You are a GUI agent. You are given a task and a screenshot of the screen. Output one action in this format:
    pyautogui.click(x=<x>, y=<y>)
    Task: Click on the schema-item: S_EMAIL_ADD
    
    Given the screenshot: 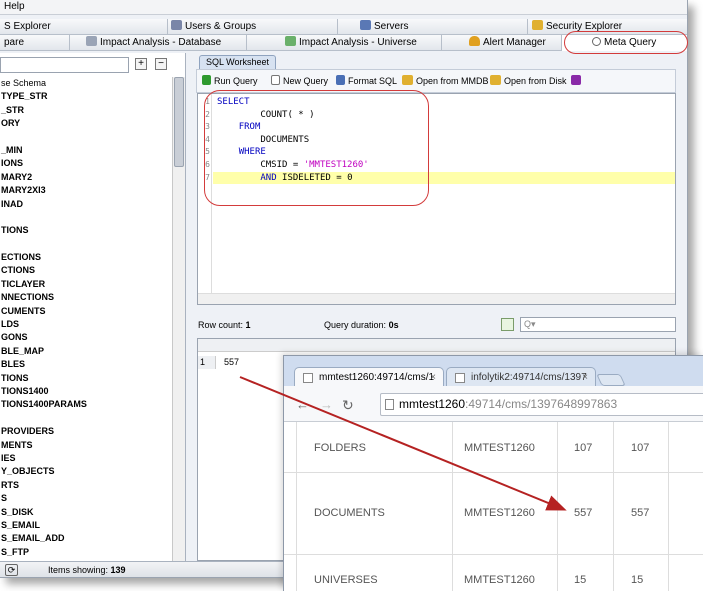 What is the action you would take?
    pyautogui.click(x=85, y=538)
    